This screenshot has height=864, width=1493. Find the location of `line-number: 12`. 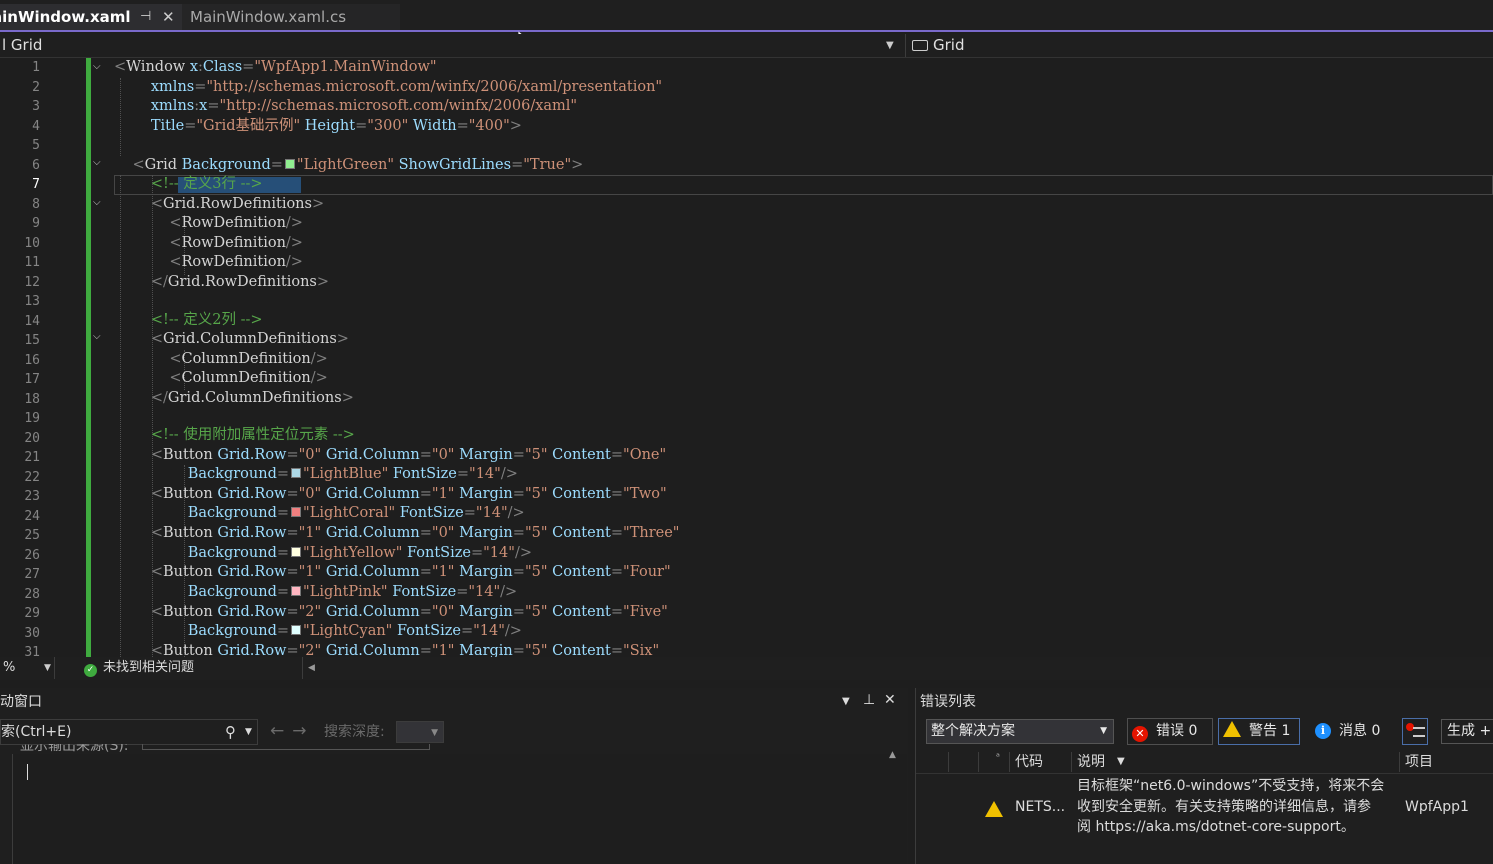

line-number: 12 is located at coordinates (32, 282).